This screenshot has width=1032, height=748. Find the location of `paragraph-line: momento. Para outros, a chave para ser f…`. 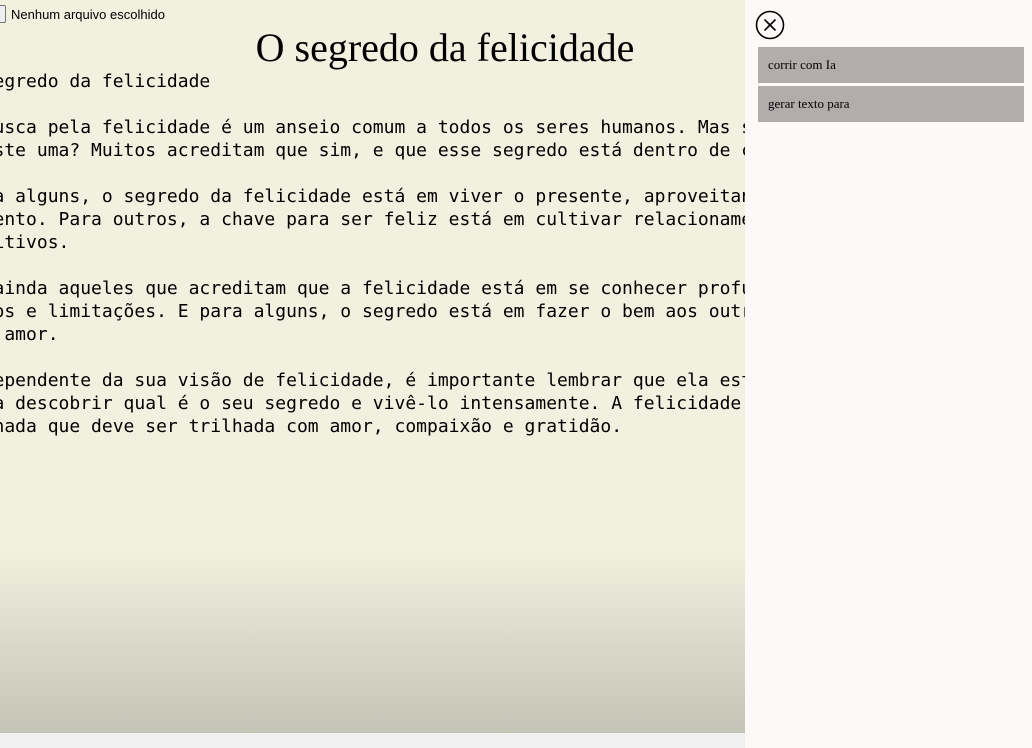

paragraph-line: momento. Para outros, a chave para ser f… is located at coordinates (372, 219).